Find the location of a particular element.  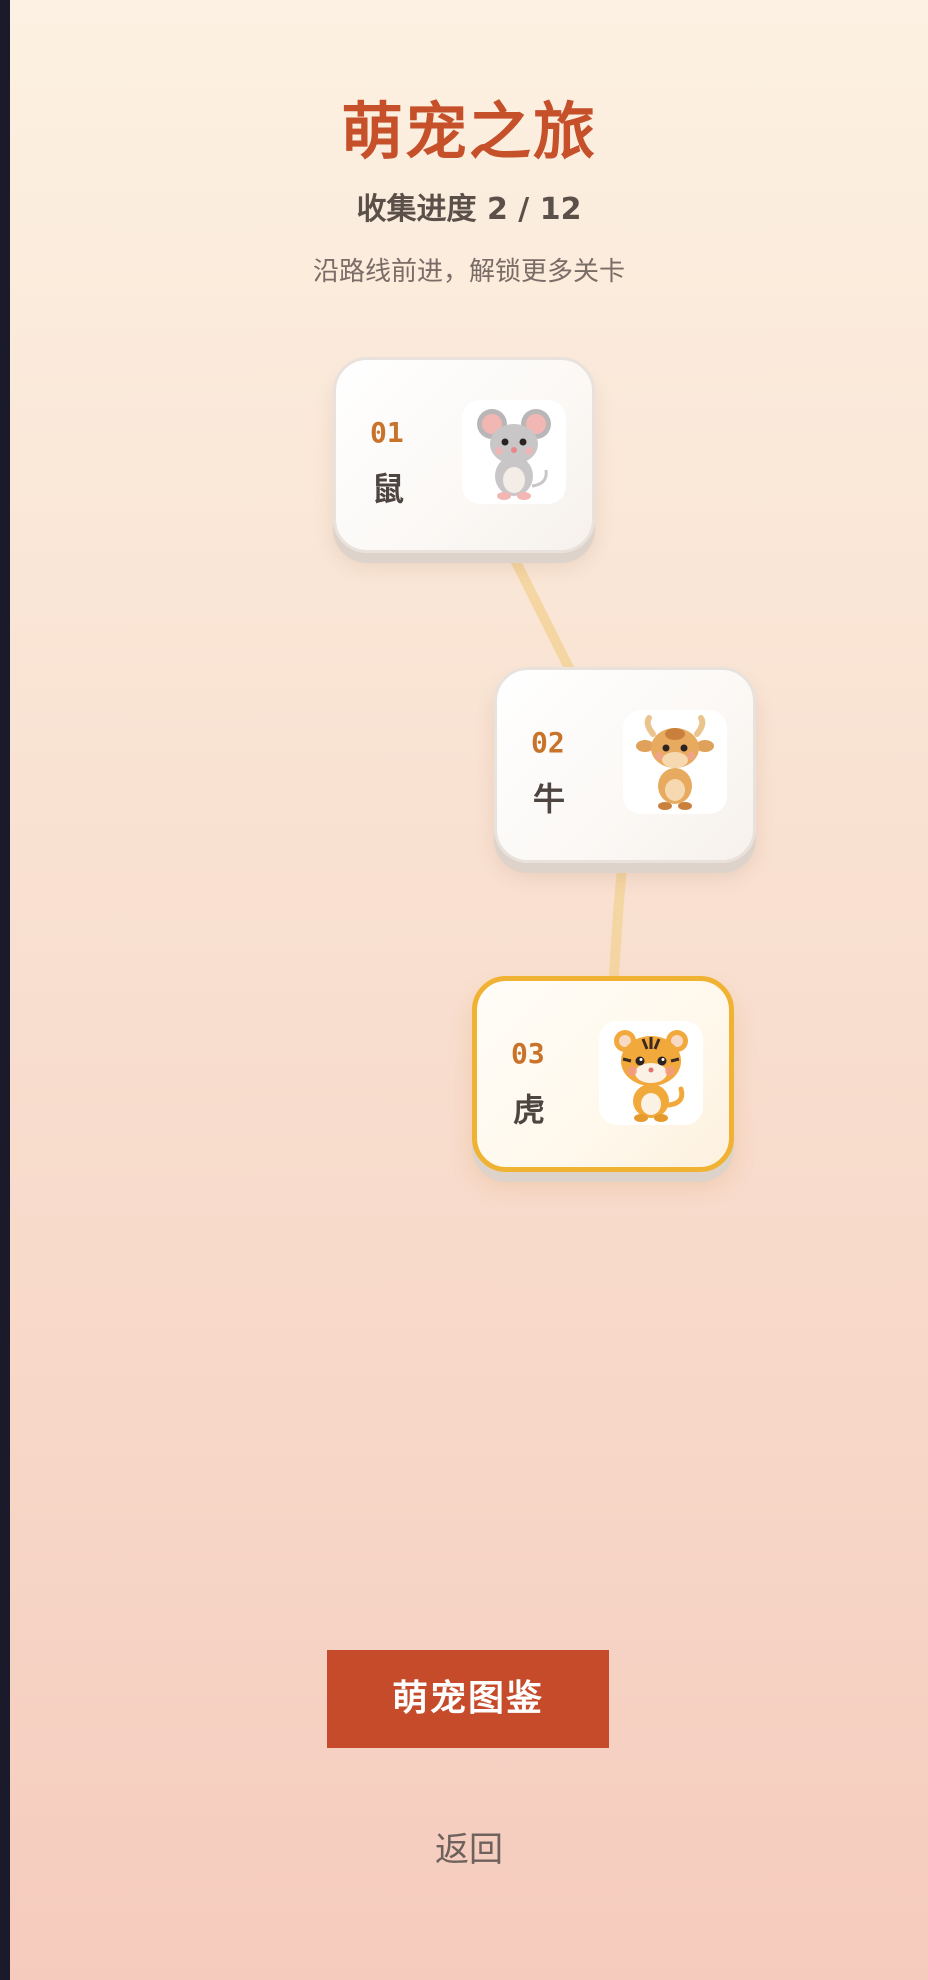

pet-gallery-button: 萌宠图鉴 is located at coordinates (468, 1699).